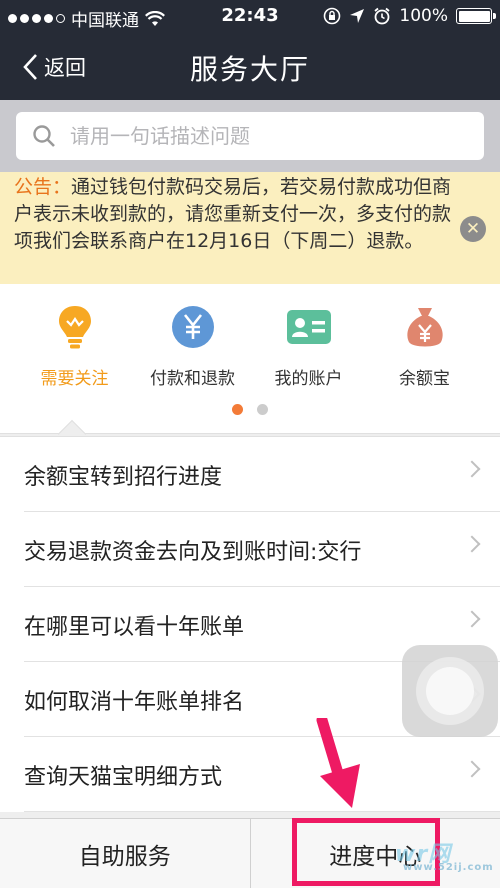  I want to click on list-item-label: 交易退款资金去向及到账时间:交行, so click(193, 552).